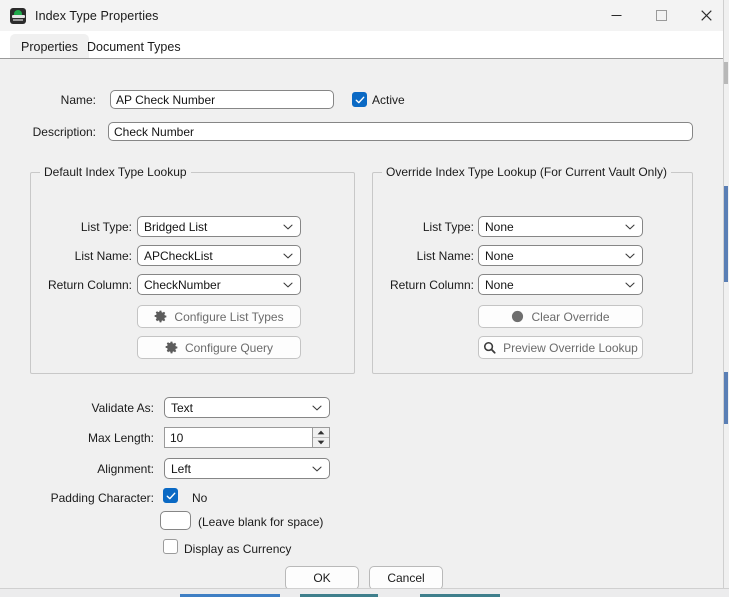 This screenshot has height=597, width=729. I want to click on preview-override-lookup-label: Preview Override Lookup, so click(570, 347).